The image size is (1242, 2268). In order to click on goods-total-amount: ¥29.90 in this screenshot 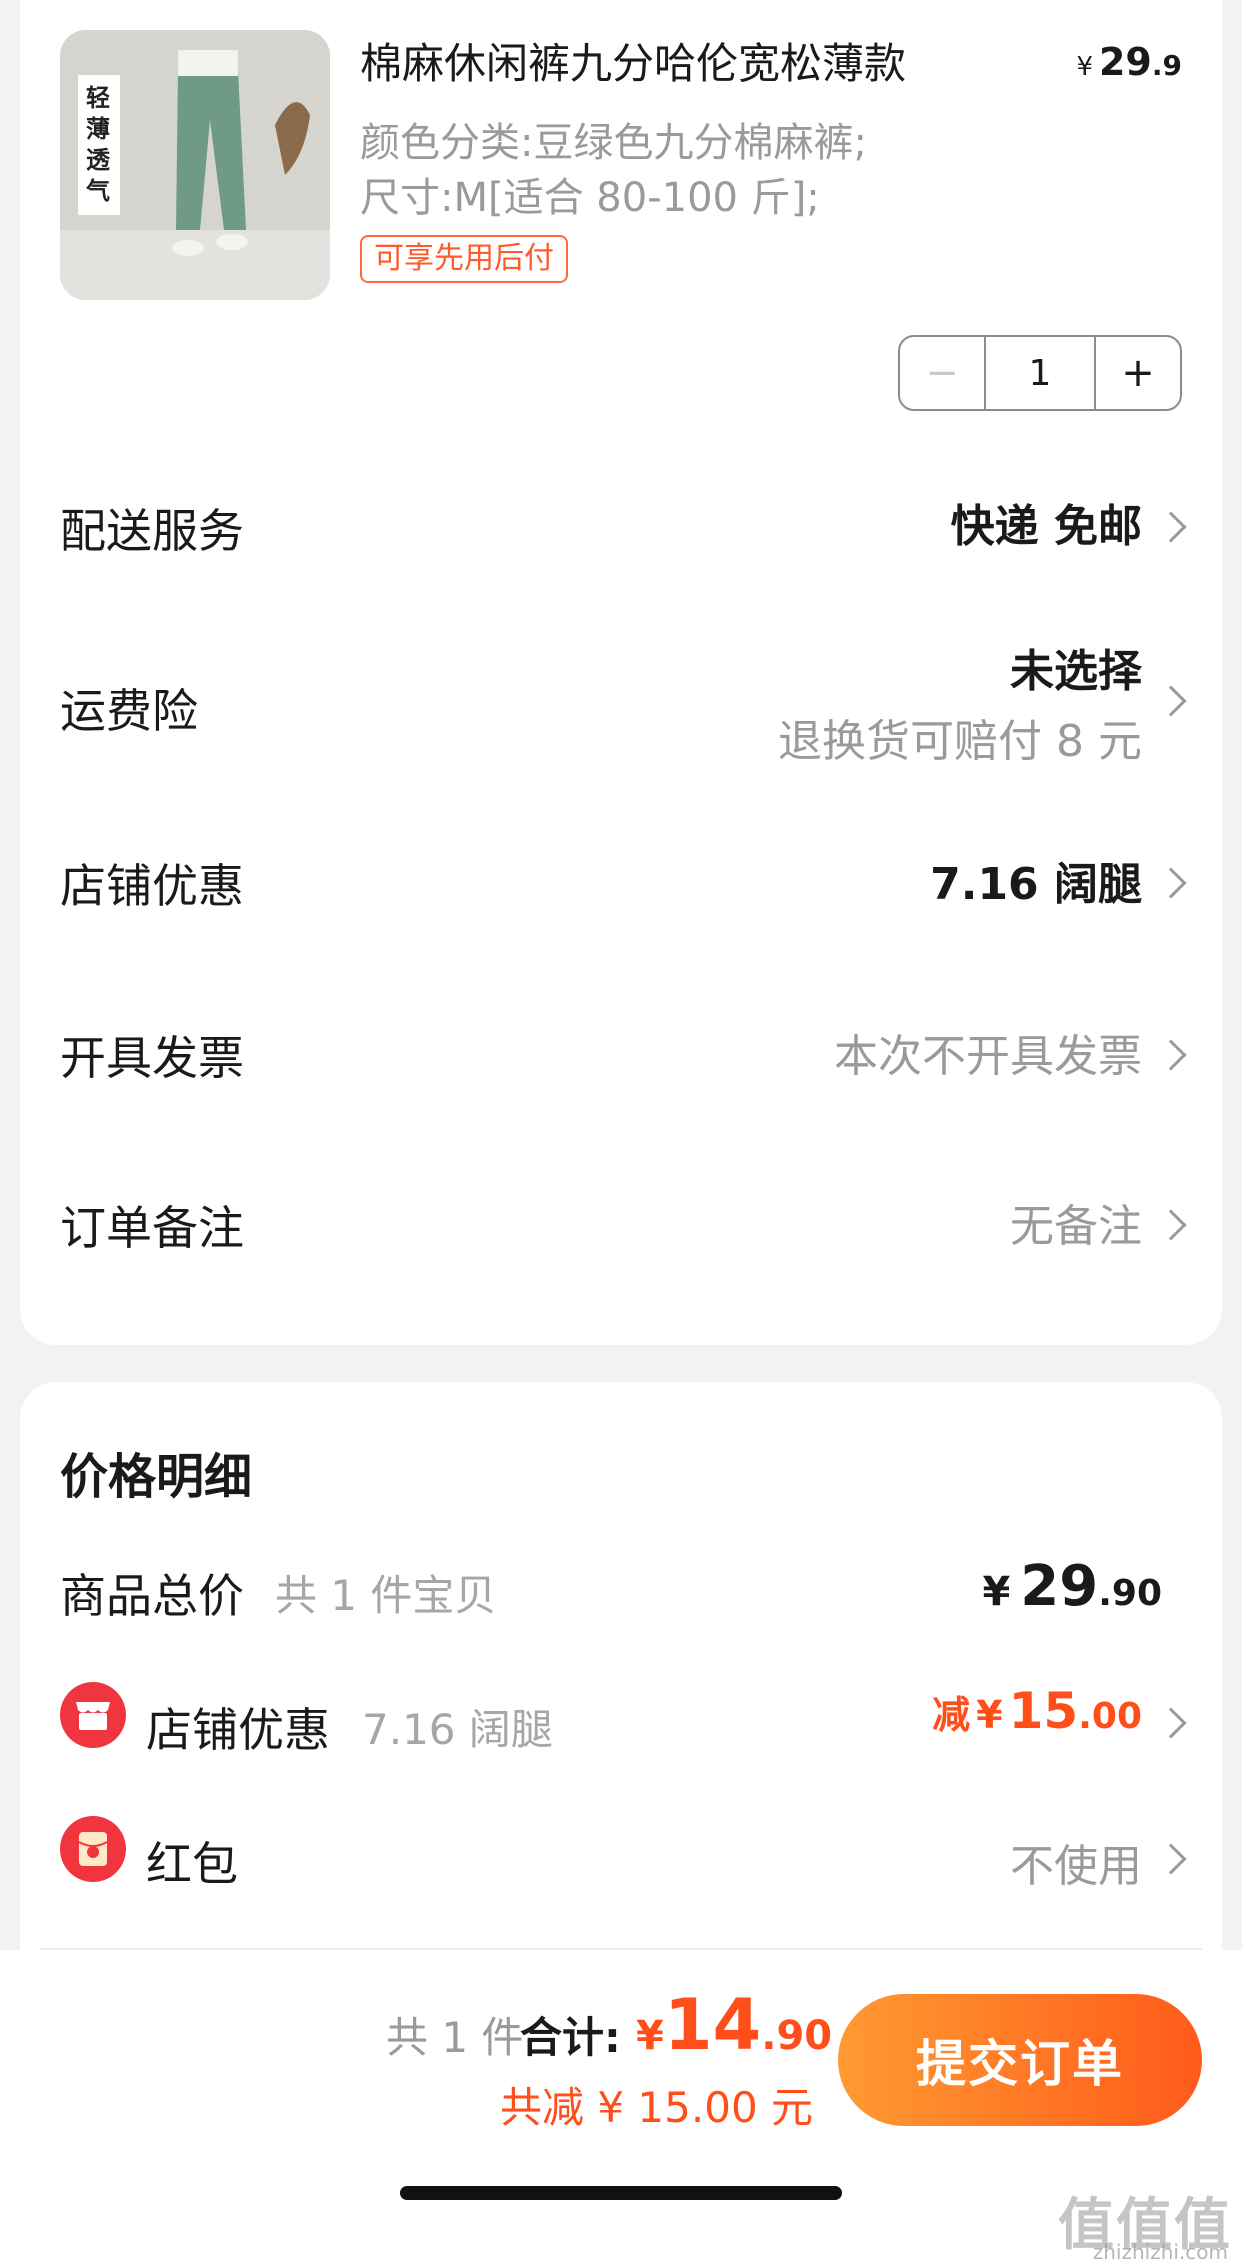, I will do `click(1072, 1586)`.